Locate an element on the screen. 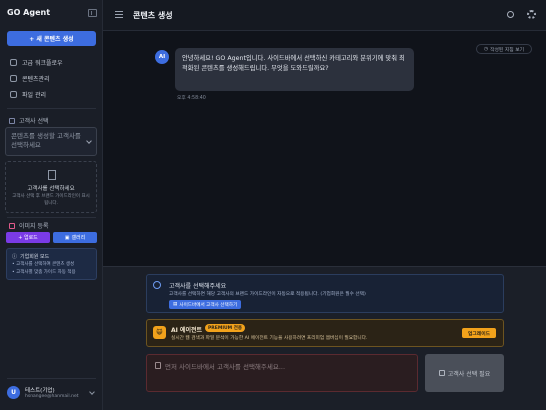  sidebar-item-label: 고급 워크플로우 is located at coordinates (42, 63).